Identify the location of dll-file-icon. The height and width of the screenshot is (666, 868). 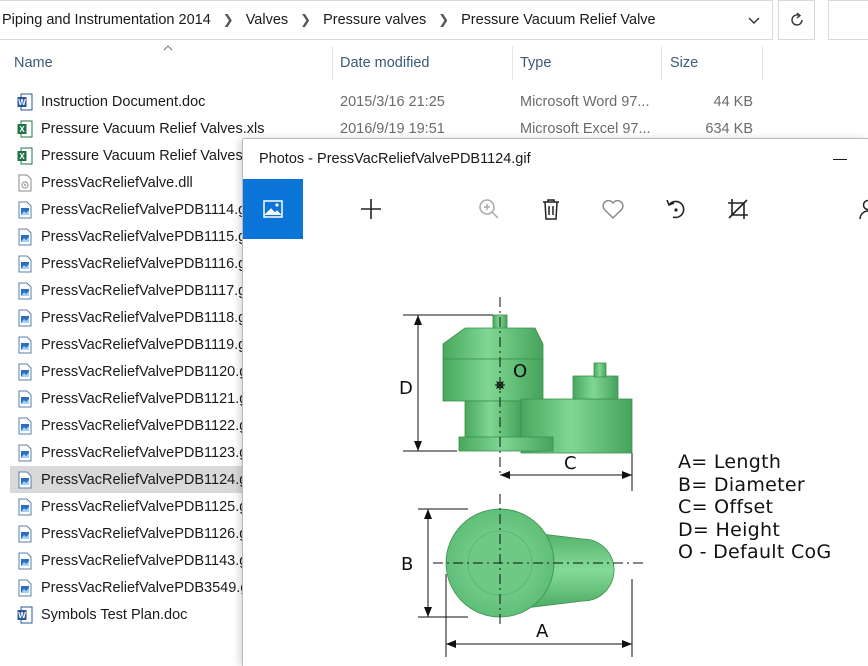
(25, 183).